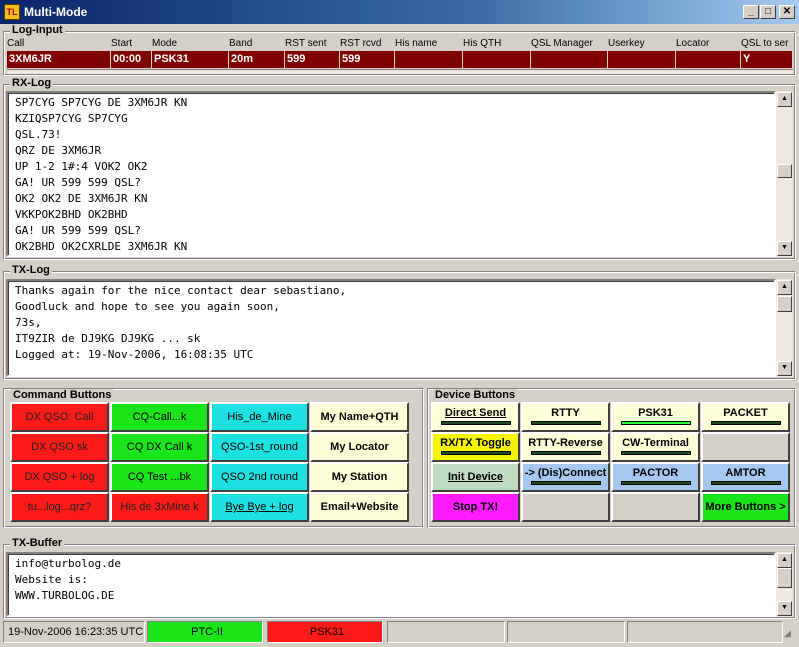 This screenshot has height=647, width=799. What do you see at coordinates (12, 12) in the screenshot?
I see `app-icon: TL` at bounding box center [12, 12].